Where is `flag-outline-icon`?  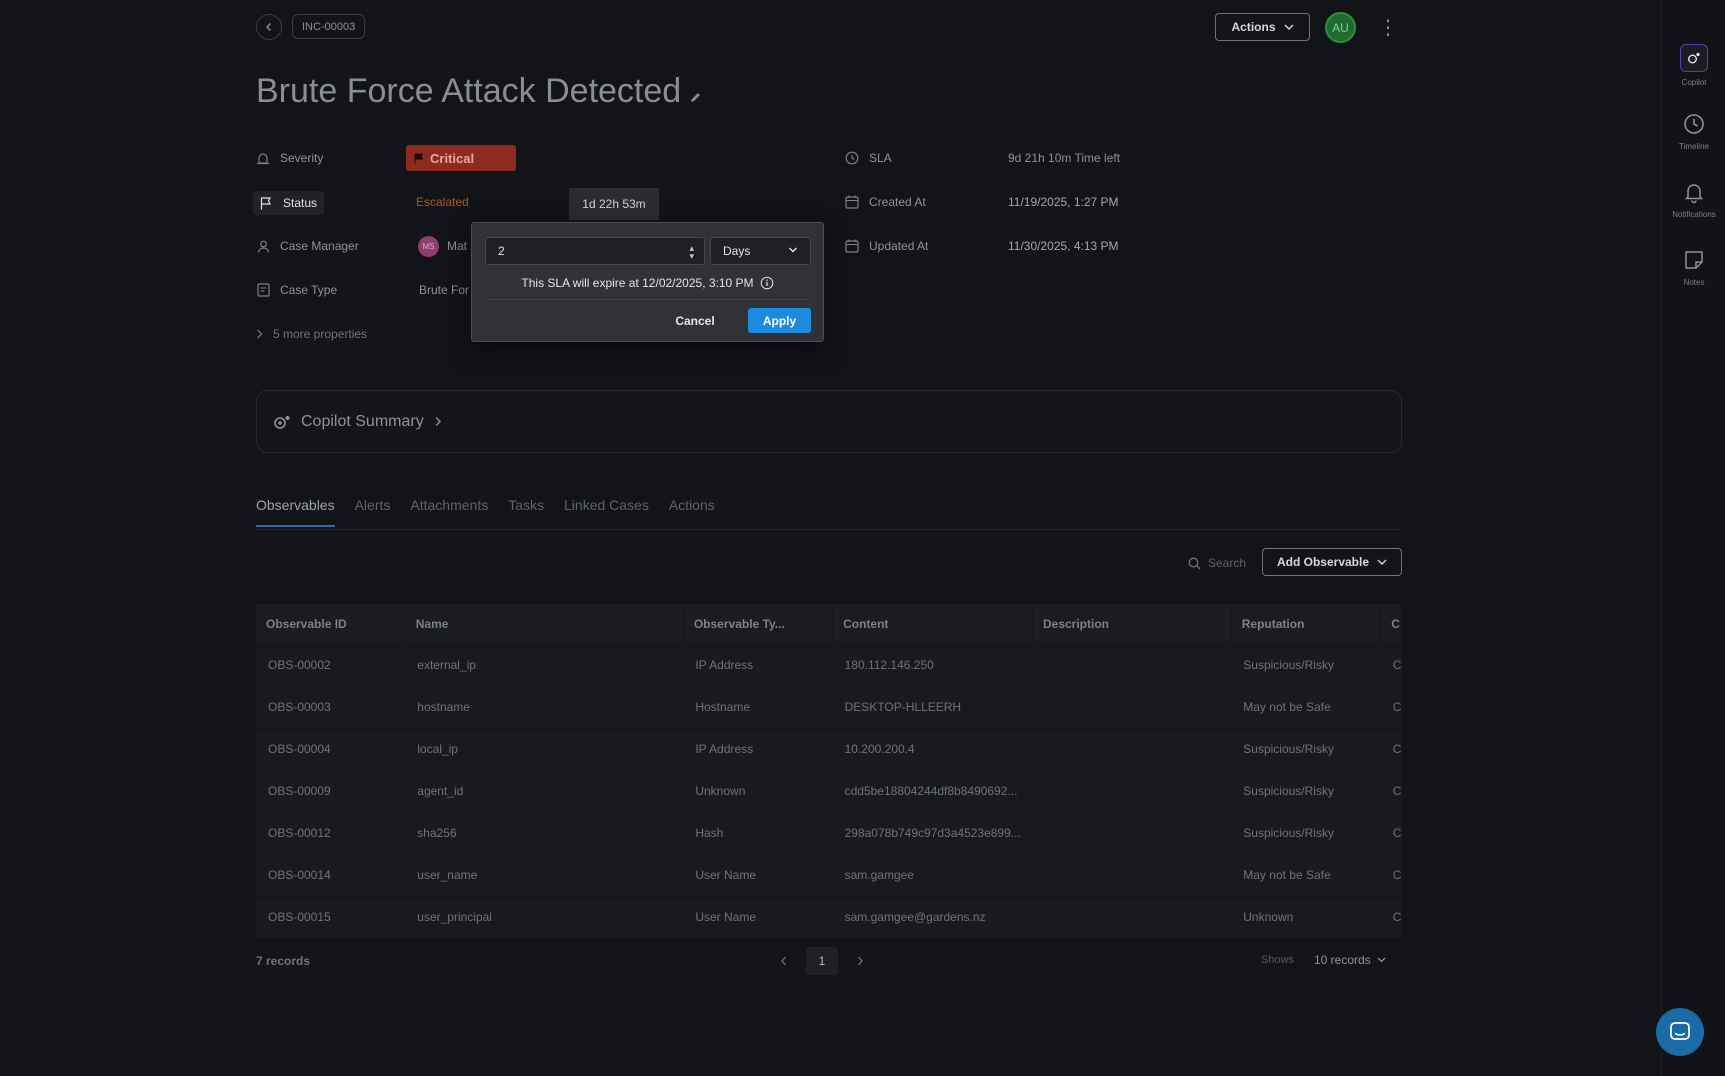 flag-outline-icon is located at coordinates (266, 203).